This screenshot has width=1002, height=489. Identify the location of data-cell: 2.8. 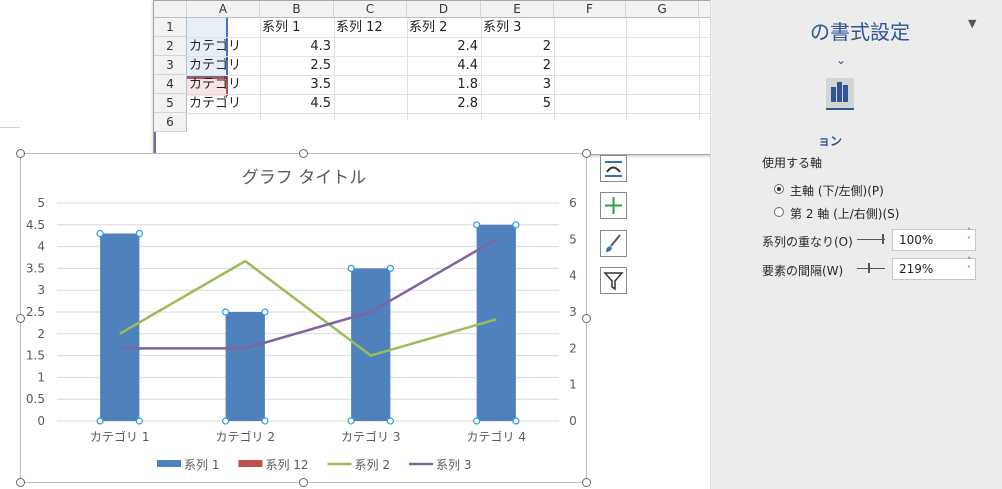
(443, 103).